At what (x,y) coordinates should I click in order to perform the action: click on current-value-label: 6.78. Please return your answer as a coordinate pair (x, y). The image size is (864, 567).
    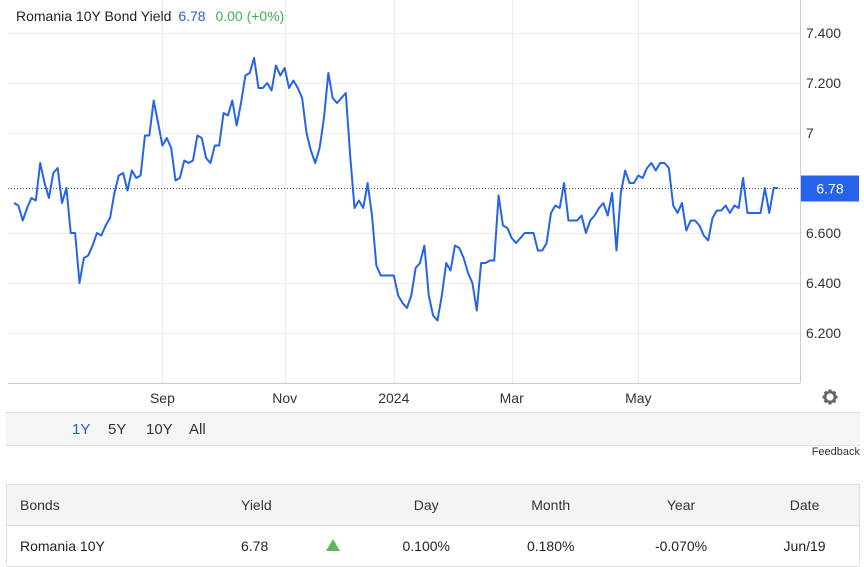
    Looking at the image, I should click on (829, 189).